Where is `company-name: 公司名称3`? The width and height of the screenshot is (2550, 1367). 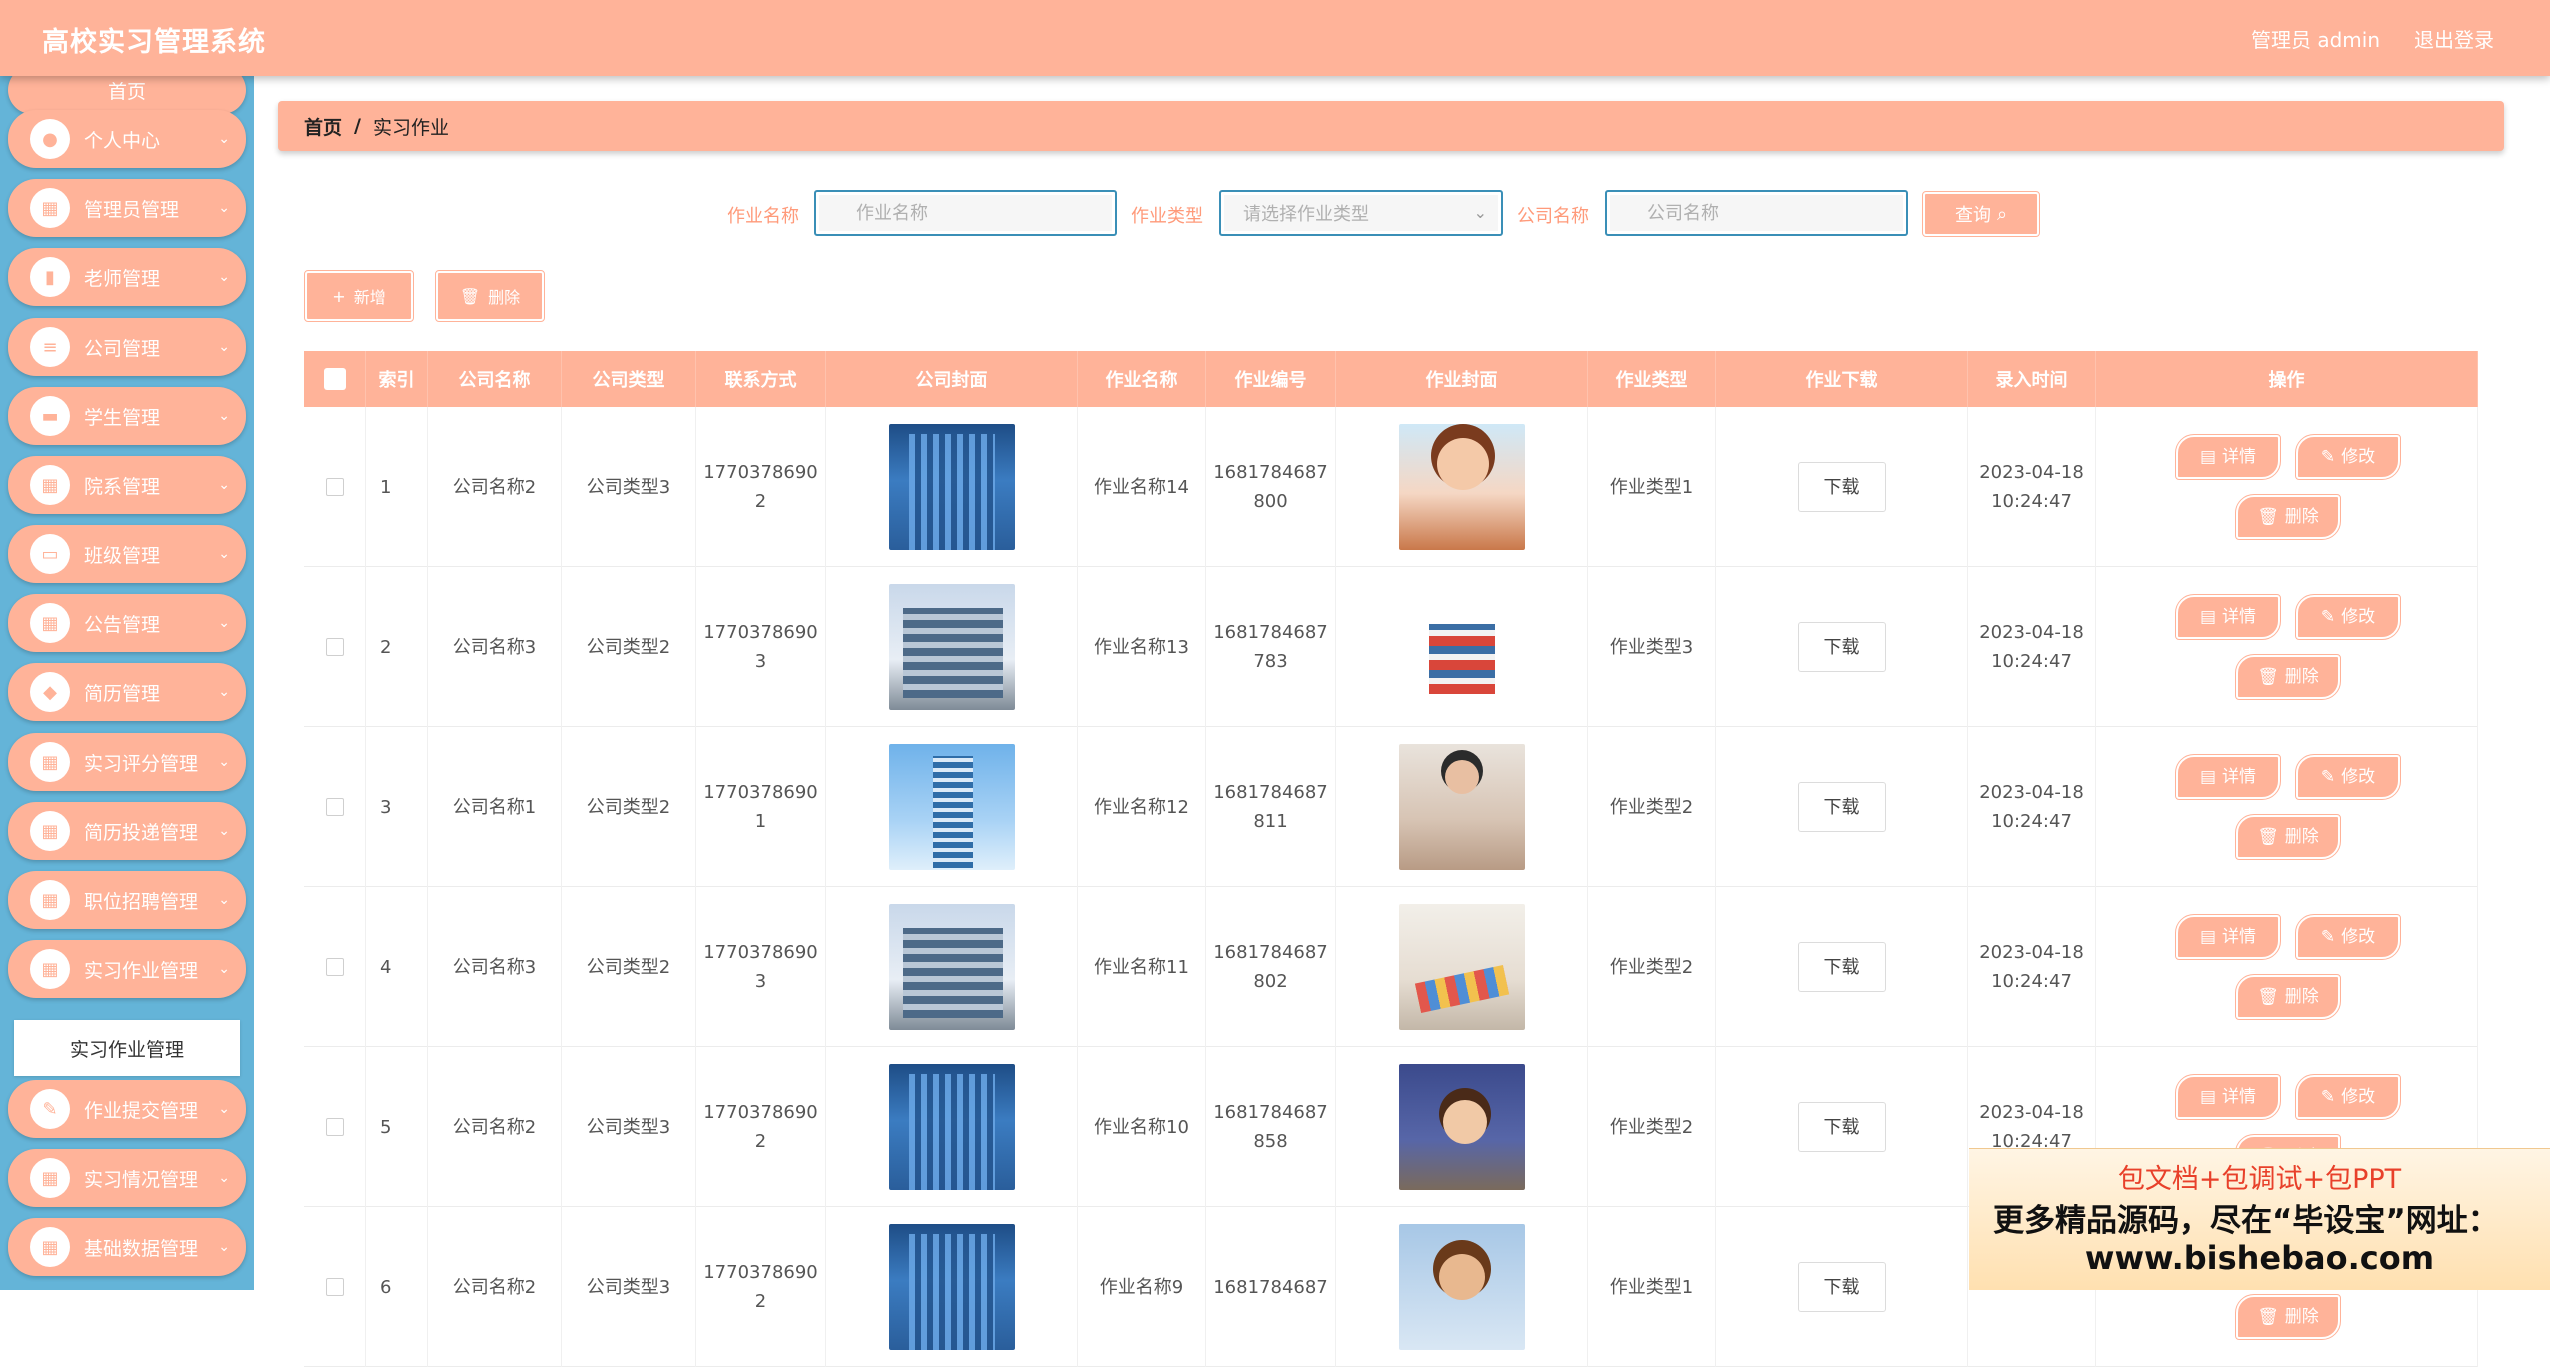
company-name: 公司名称3 is located at coordinates (494, 967).